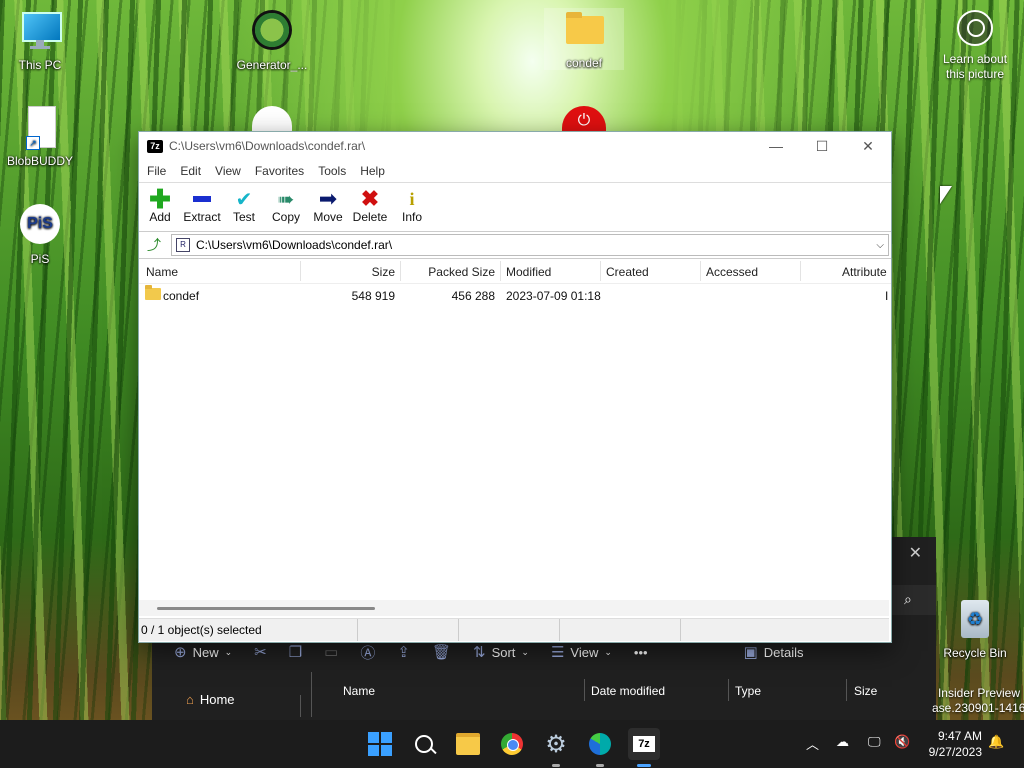 This screenshot has height=768, width=1024. What do you see at coordinates (190, 171) in the screenshot?
I see `menu-edit: Edit` at bounding box center [190, 171].